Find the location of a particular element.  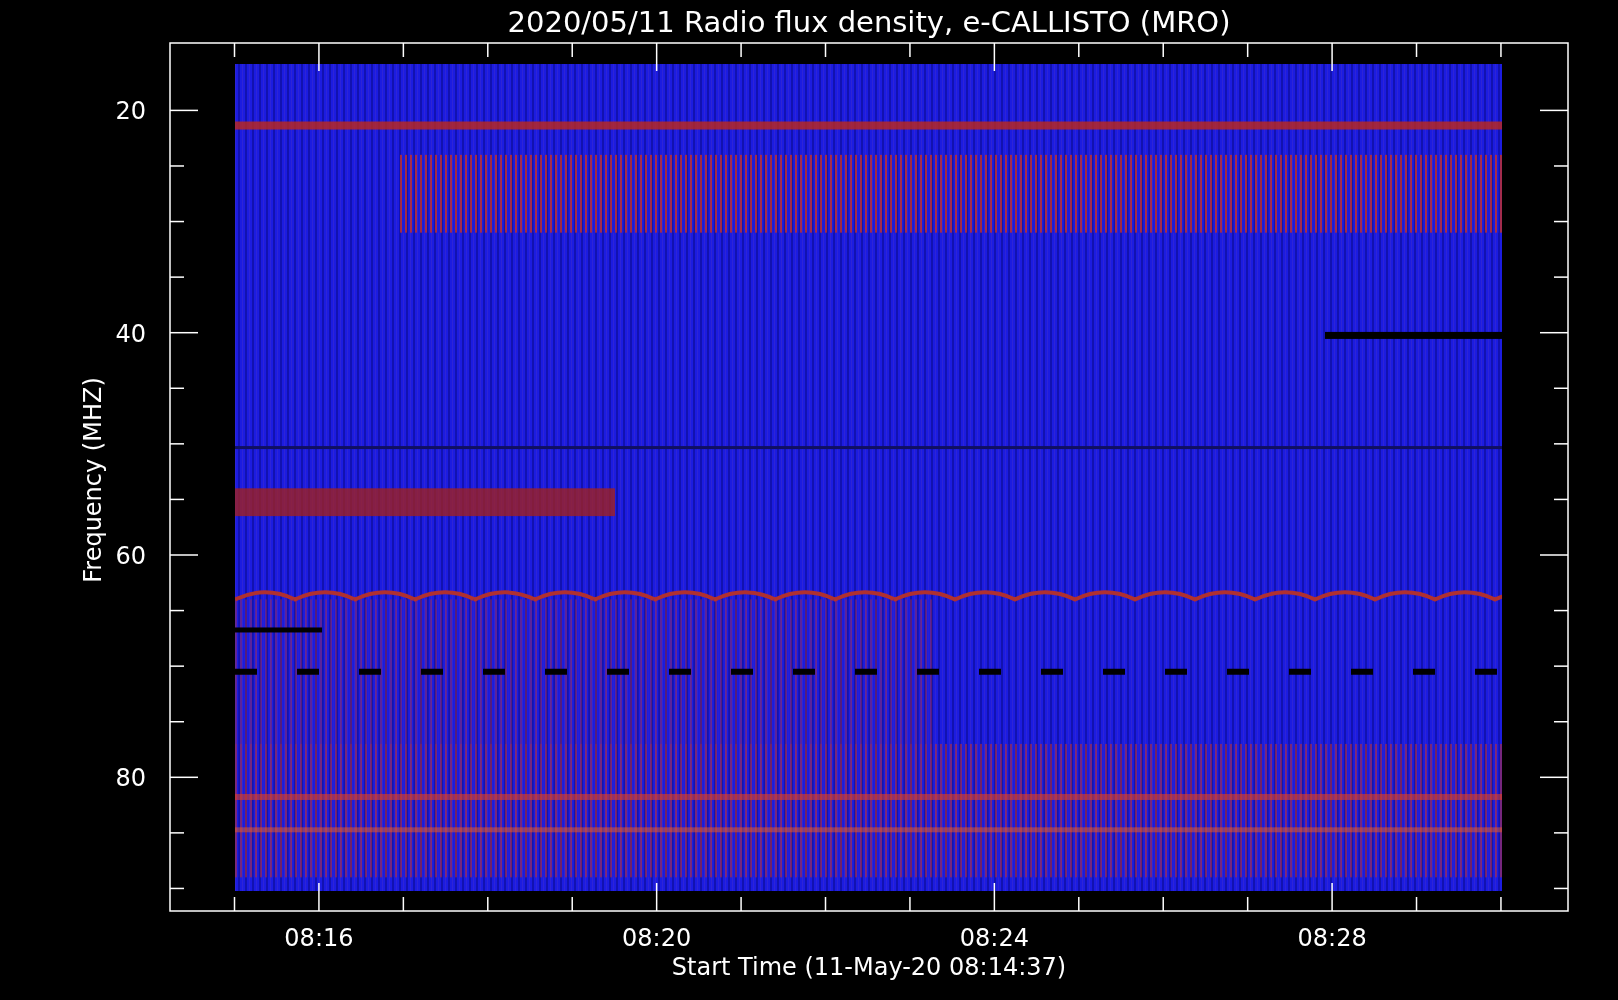

y-tick-label: 80 is located at coordinates (130, 778).